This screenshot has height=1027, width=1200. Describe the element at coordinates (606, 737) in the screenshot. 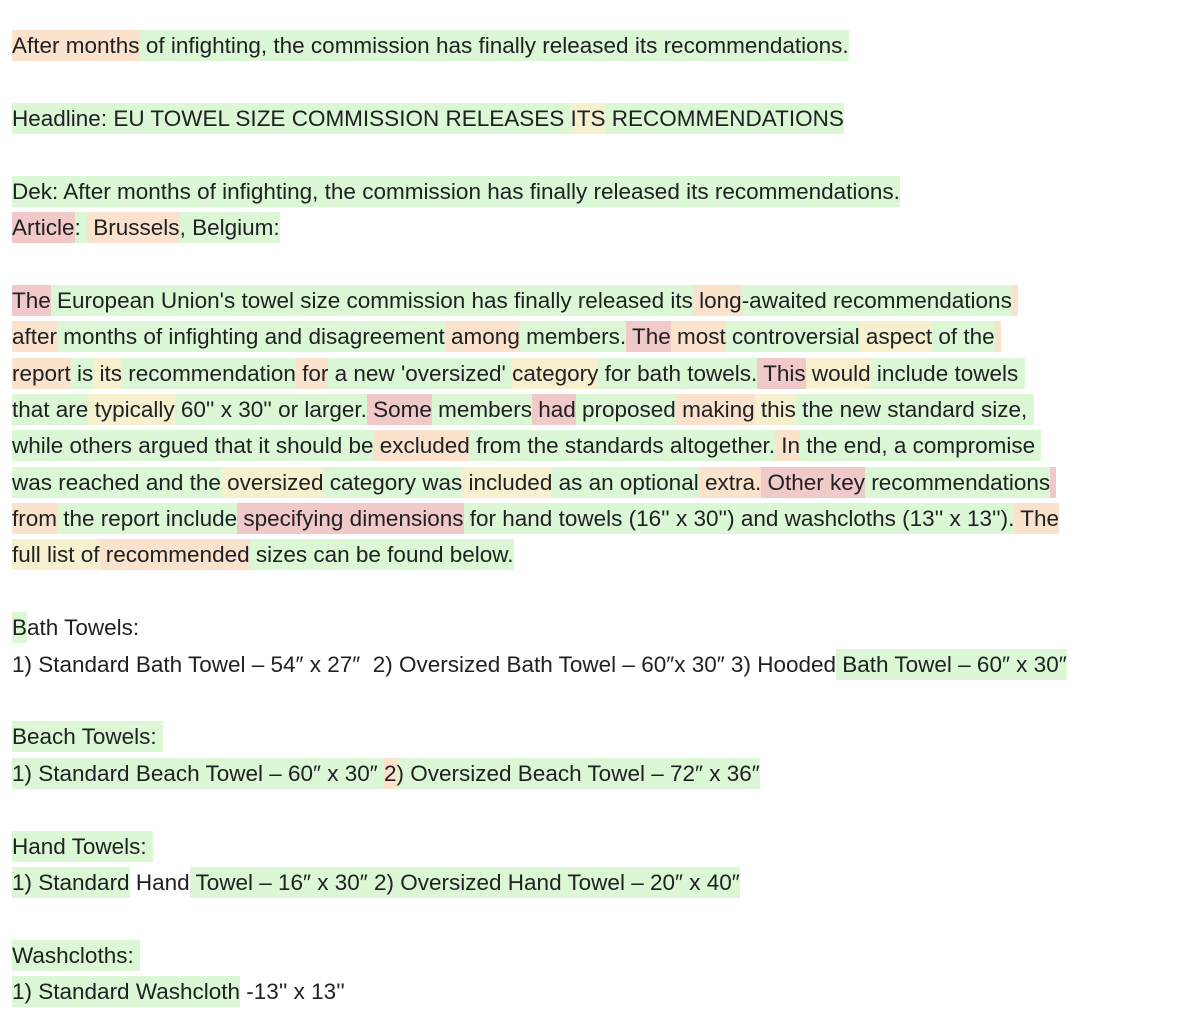

I see `text-line: Beach Towels:` at that location.